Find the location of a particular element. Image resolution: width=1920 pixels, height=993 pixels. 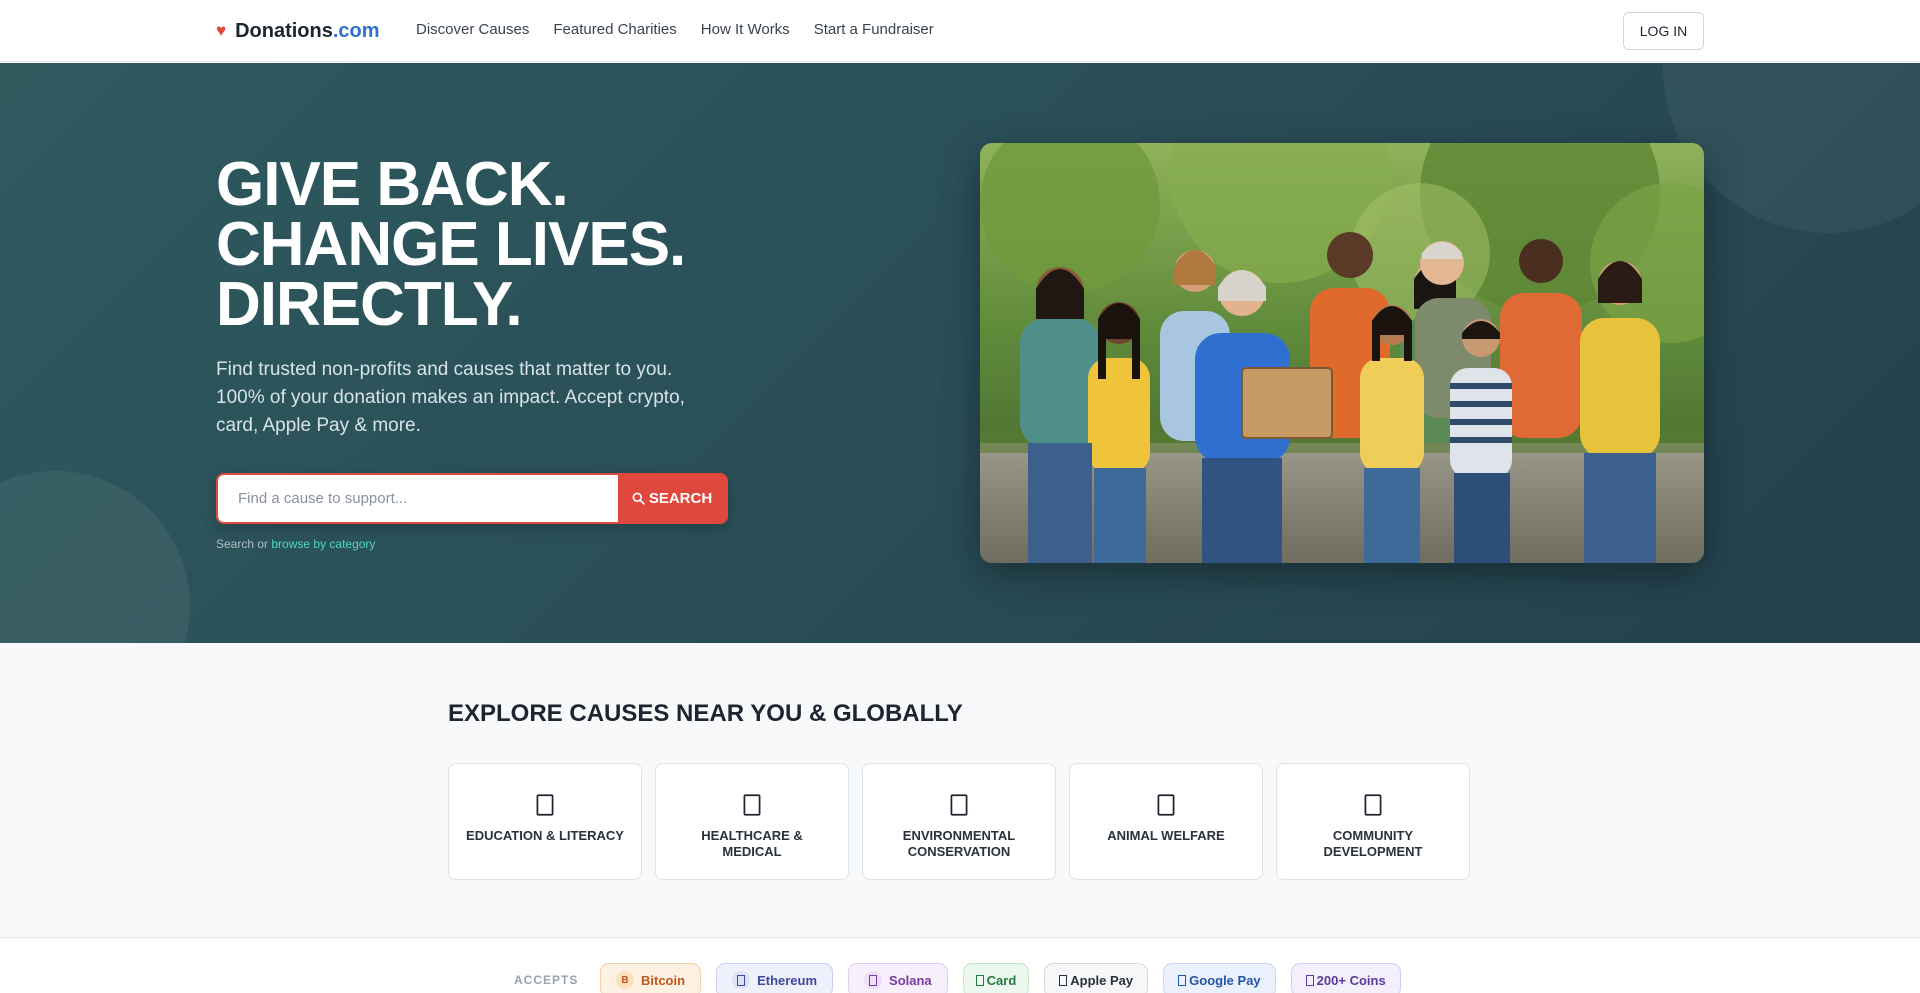

payment-chip-google-pay: Google Pay is located at coordinates (1219, 978).